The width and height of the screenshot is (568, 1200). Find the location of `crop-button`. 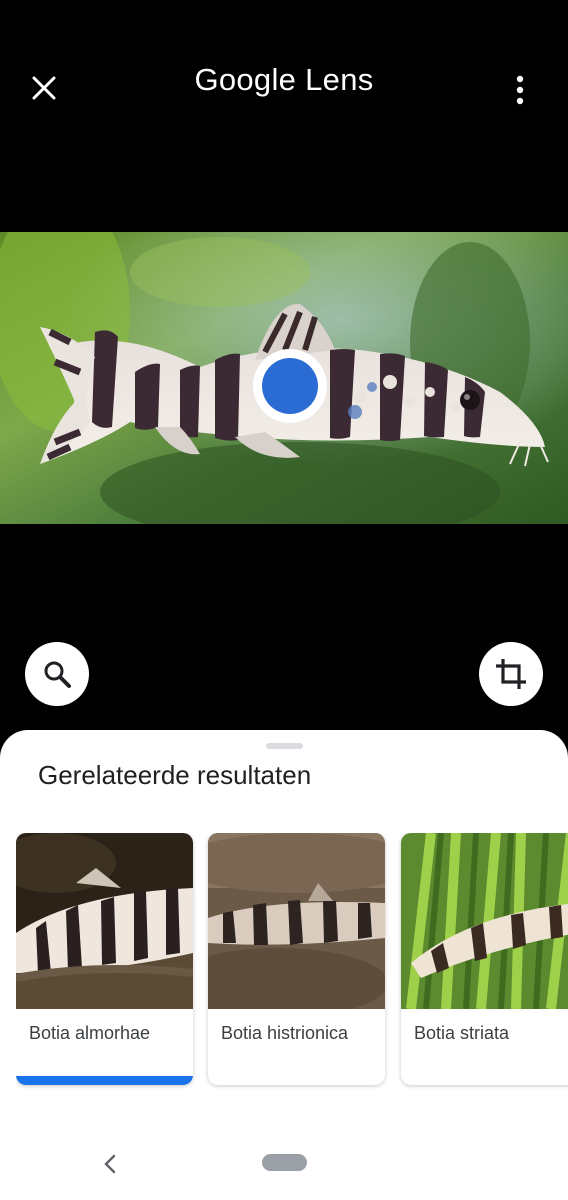

crop-button is located at coordinates (511, 674).